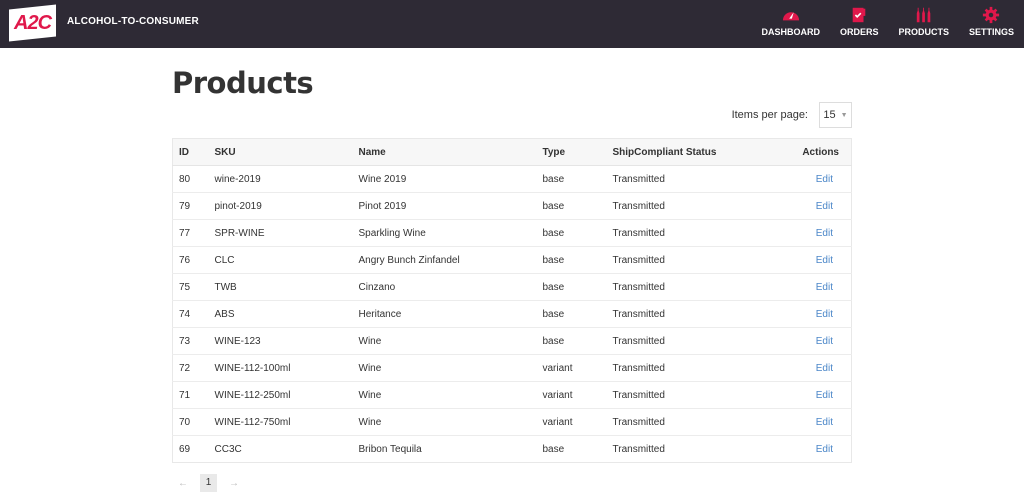 This screenshot has width=1024, height=503. I want to click on table-row: 74 ABS Heritance base Transmitted Edit, so click(512, 314).